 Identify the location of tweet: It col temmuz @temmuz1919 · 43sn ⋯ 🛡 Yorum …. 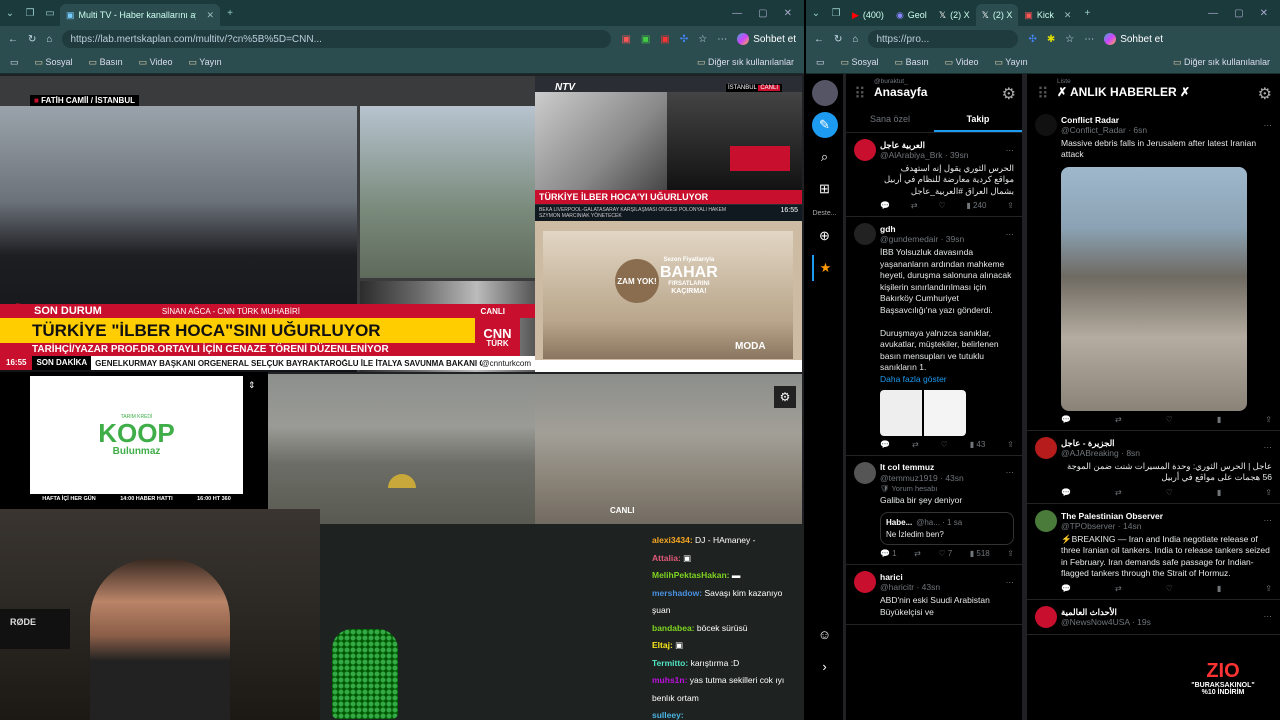
(934, 511).